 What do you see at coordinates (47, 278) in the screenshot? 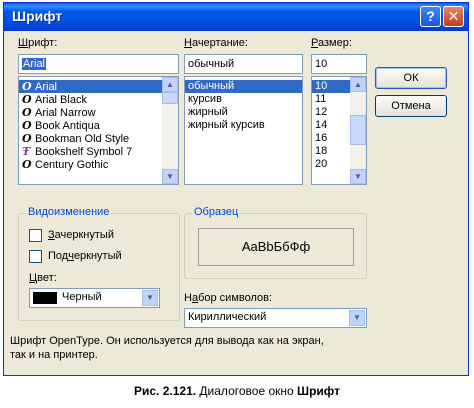
I see `color-label-text: вет:` at bounding box center [47, 278].